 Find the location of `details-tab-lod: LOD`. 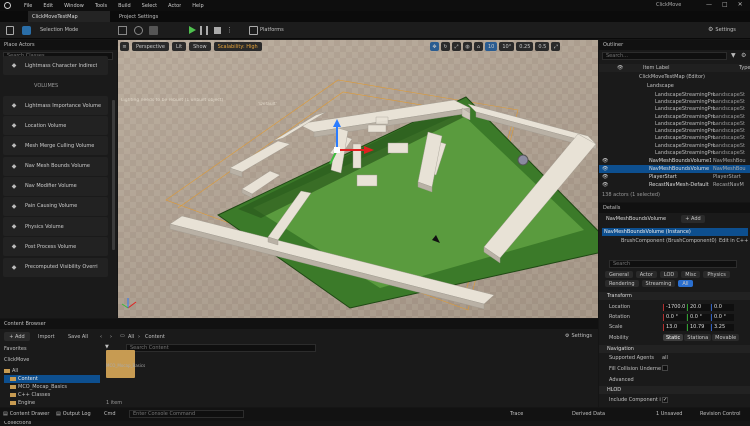

details-tab-lod: LOD is located at coordinates (669, 274).